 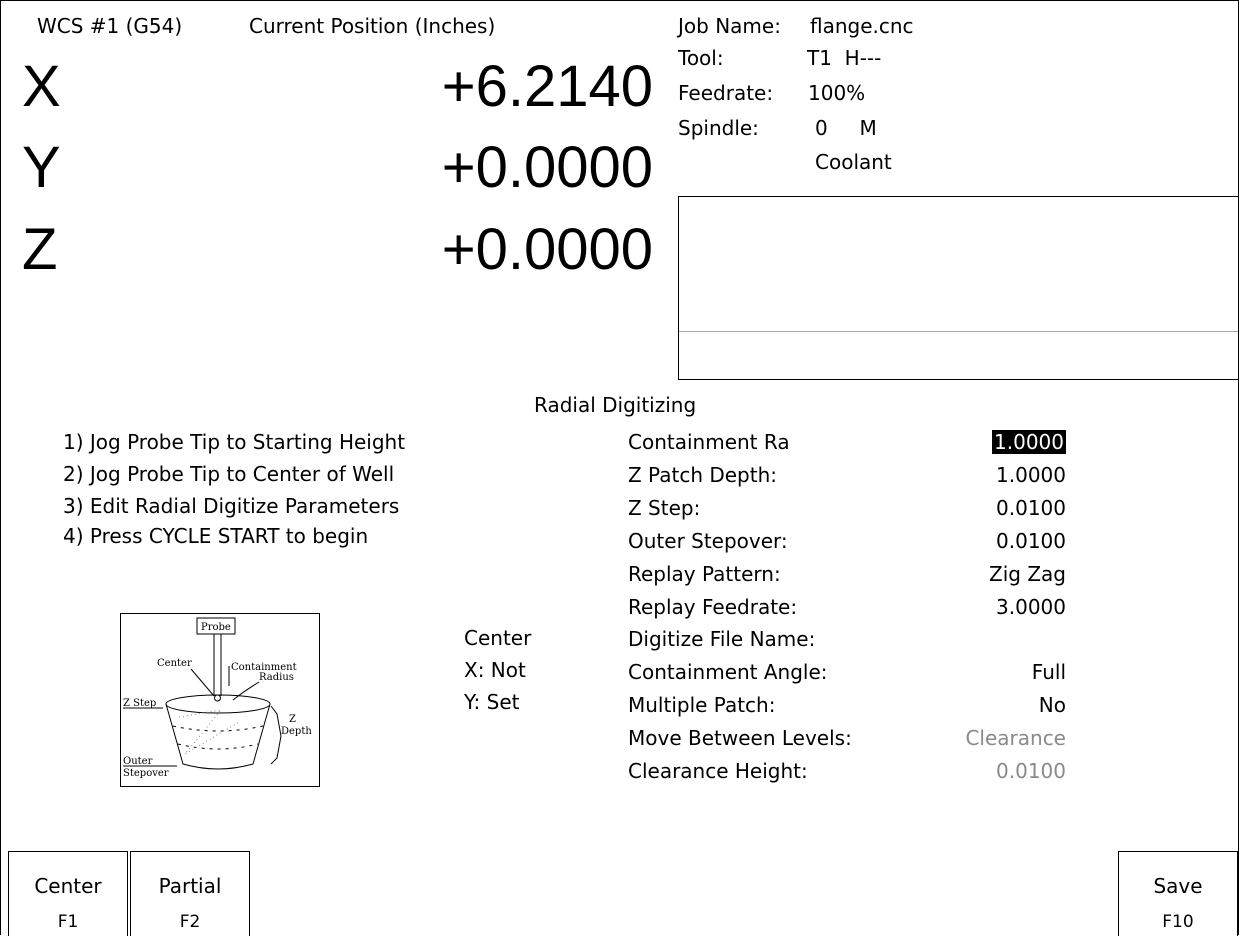 I want to click on instruction-4: 4) Press CYCLE START to begin, so click(x=216, y=536).